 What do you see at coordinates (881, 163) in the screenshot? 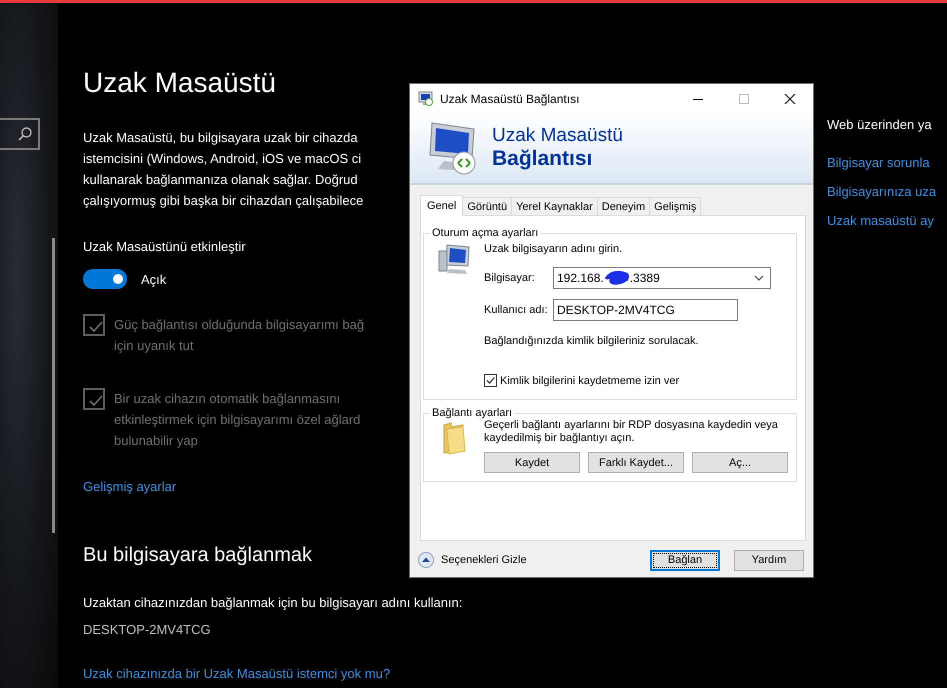
I see `help-link: Bilgisayar sorunla` at bounding box center [881, 163].